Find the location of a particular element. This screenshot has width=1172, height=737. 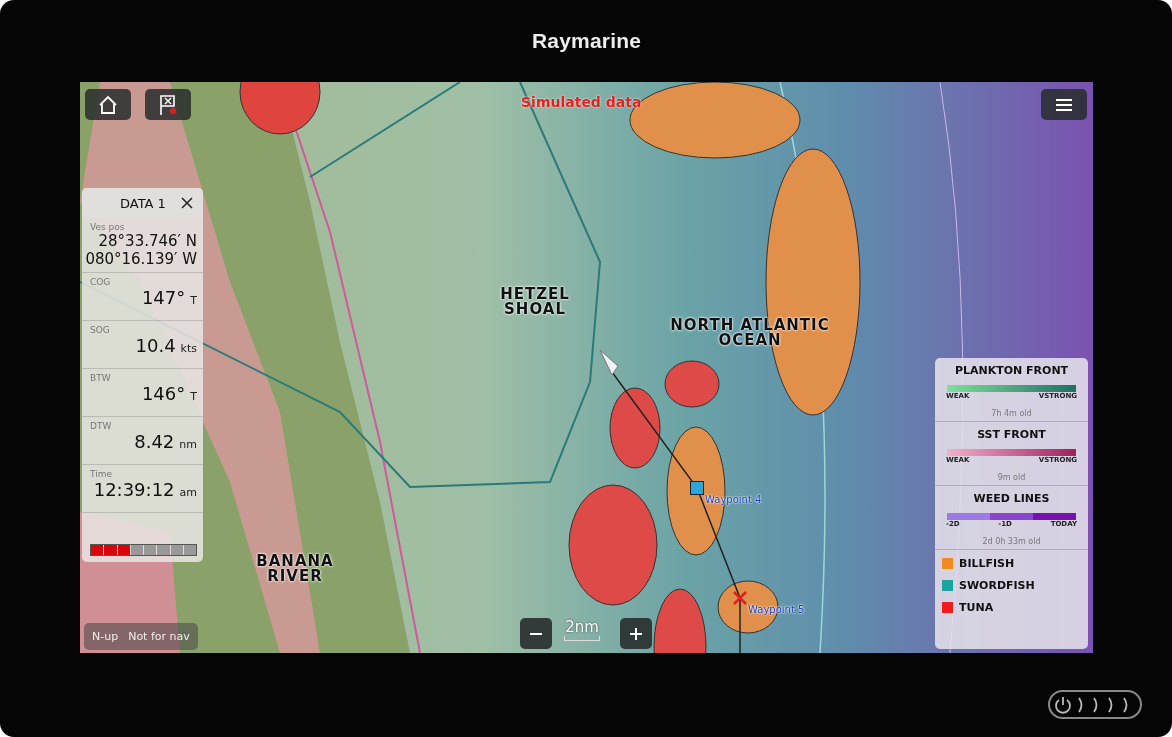

close-button is located at coordinates (187, 203).